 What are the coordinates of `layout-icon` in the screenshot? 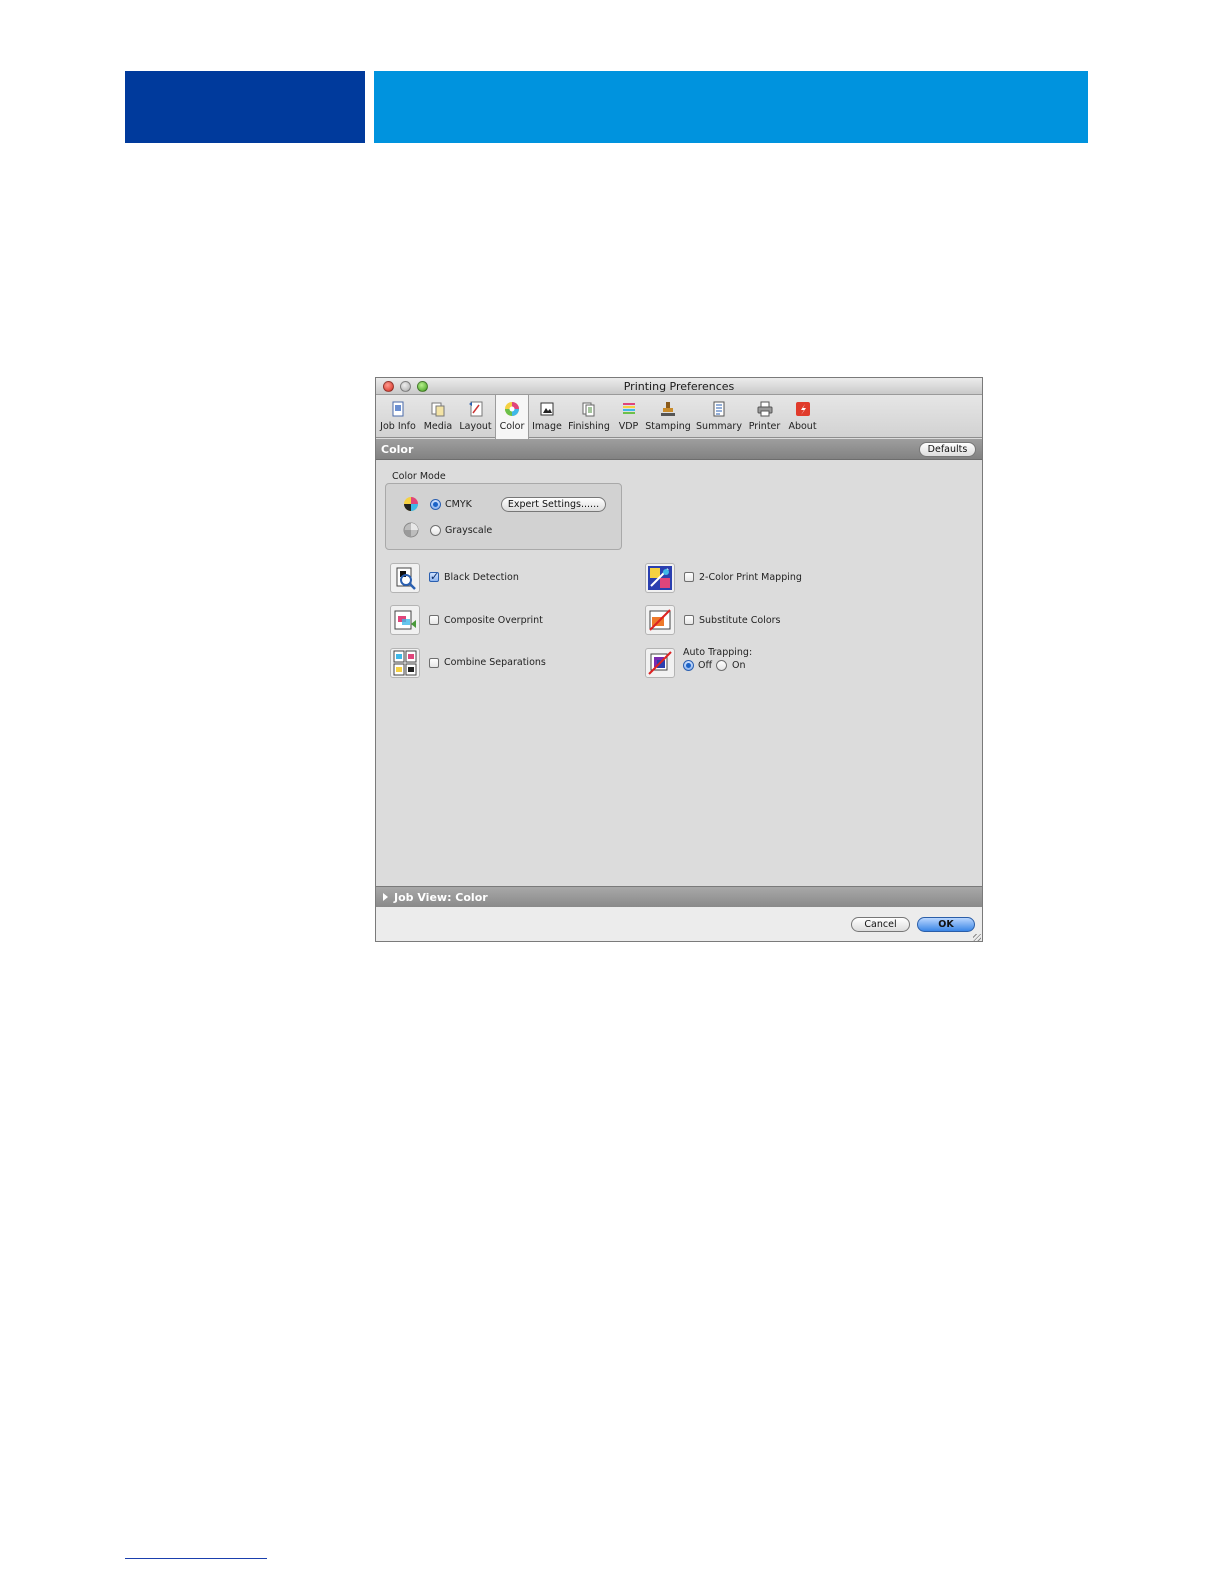 It's located at (475, 409).